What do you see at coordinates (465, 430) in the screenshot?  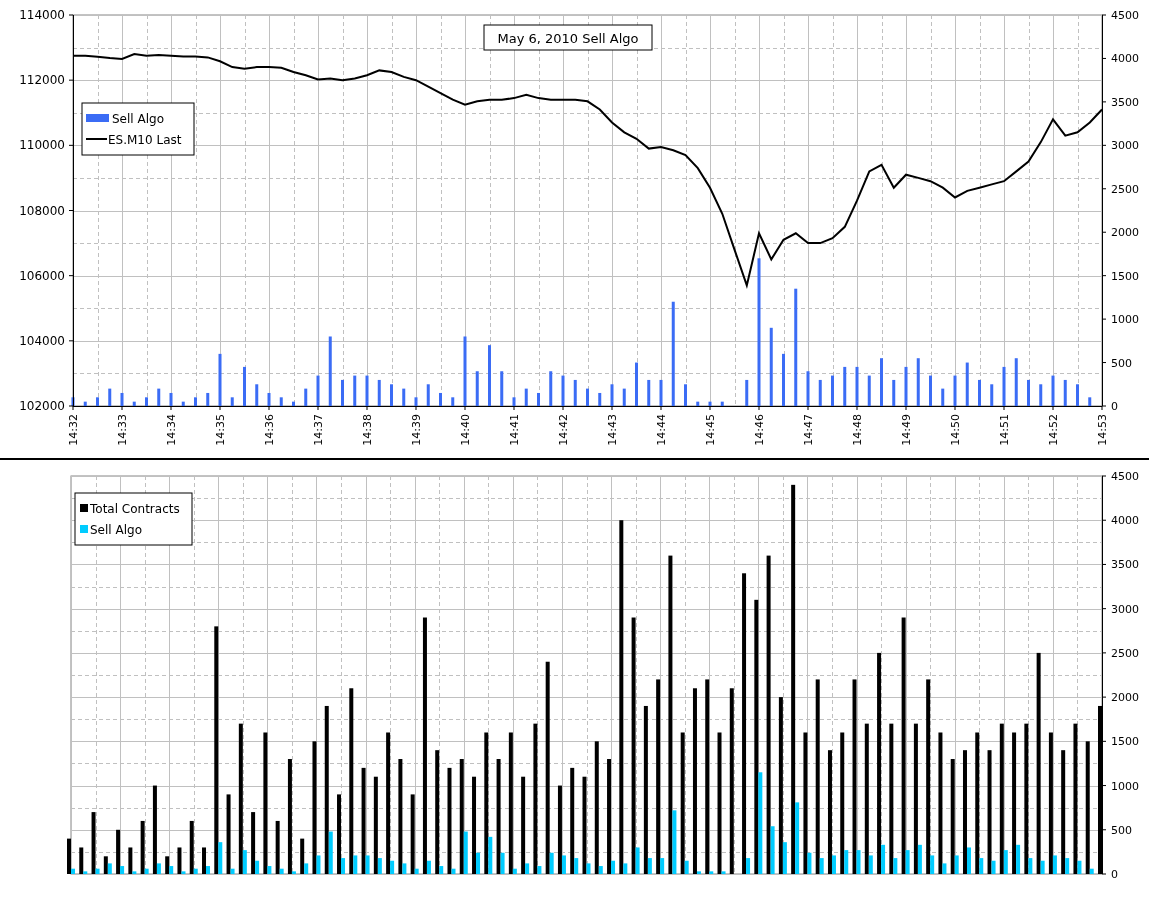 I see `axis-tick-label: 14:40` at bounding box center [465, 430].